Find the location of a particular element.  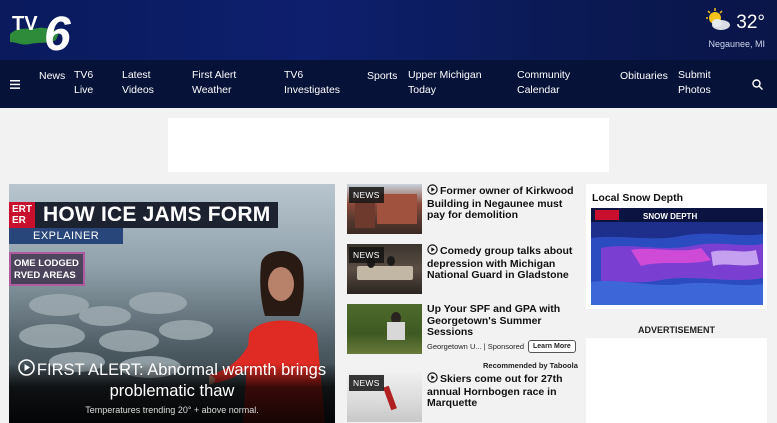

nav-item-news: News is located at coordinates (52, 76).